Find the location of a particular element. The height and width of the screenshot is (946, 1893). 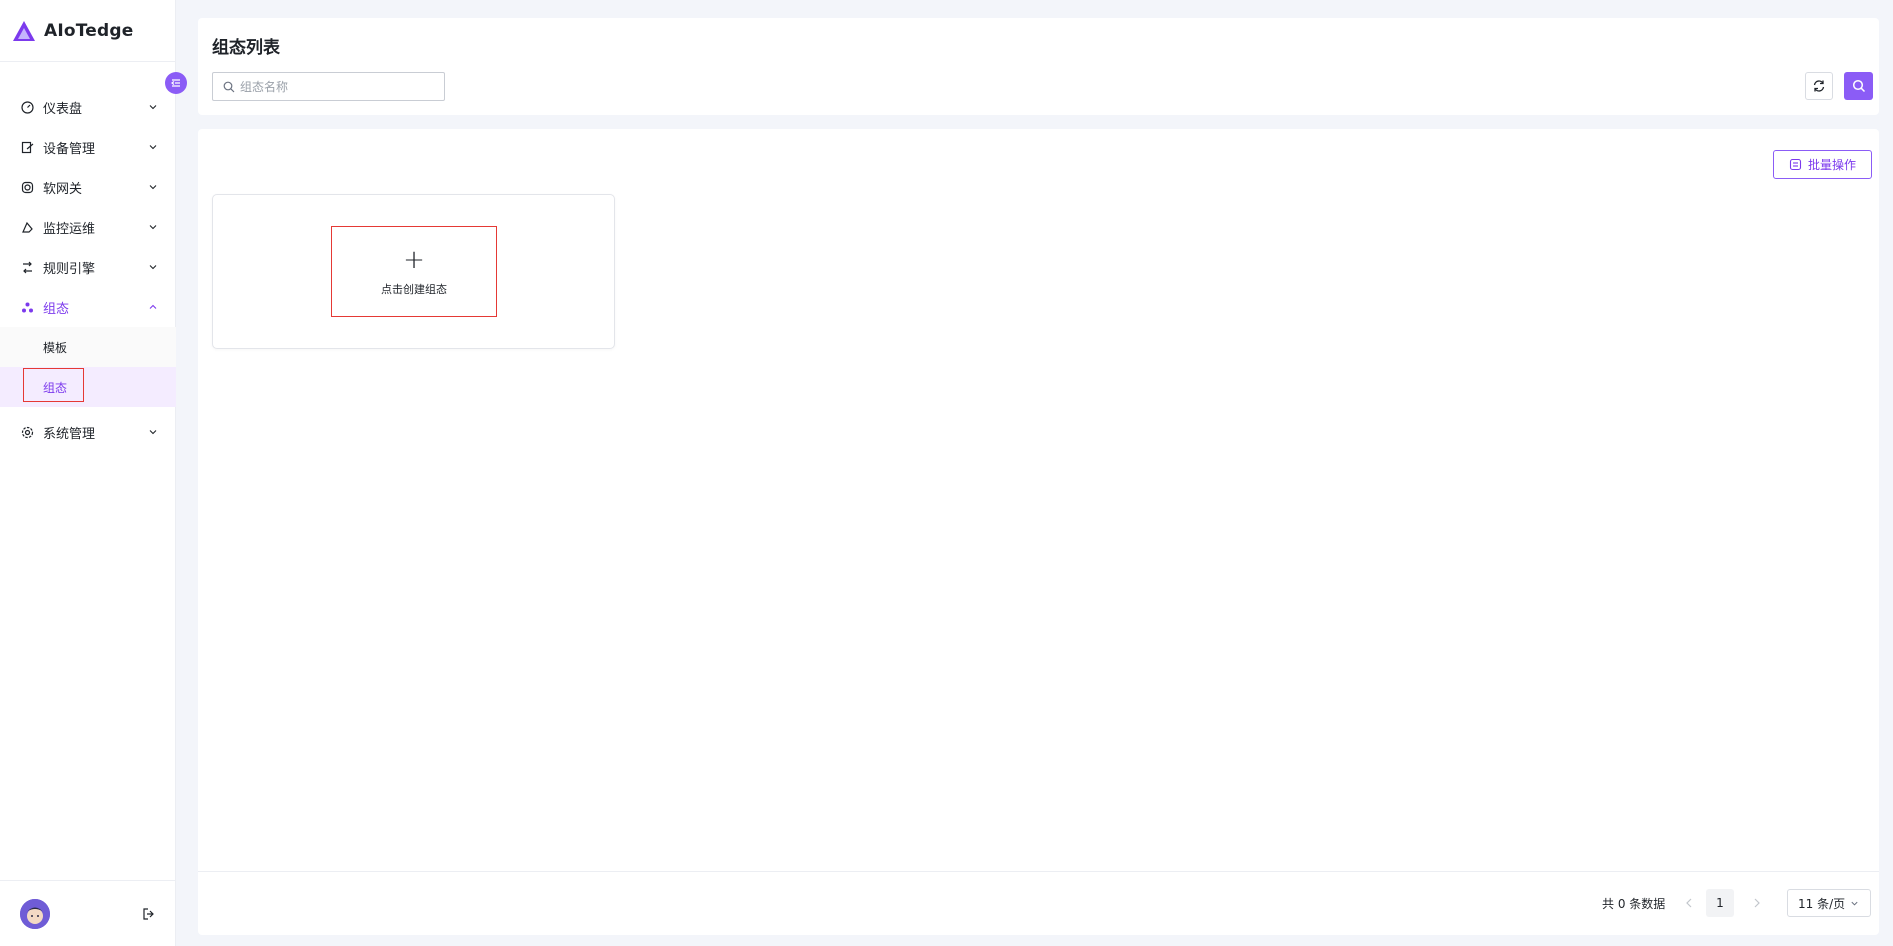

sidebar-item-label: 监控运维 is located at coordinates (69, 229).